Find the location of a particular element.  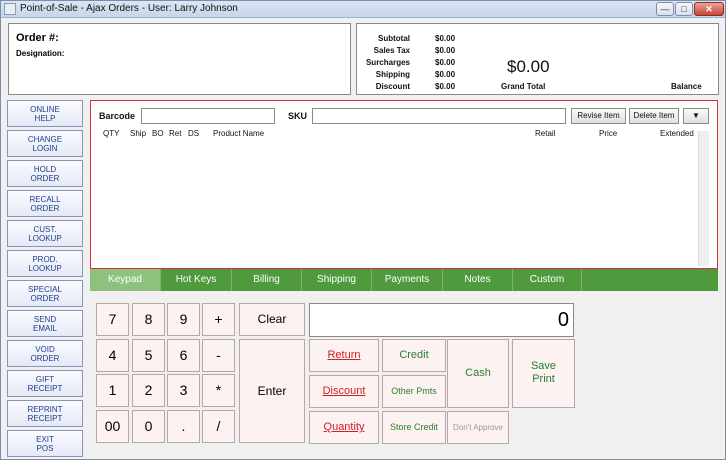

barcode-label: Barcode is located at coordinates (117, 116).